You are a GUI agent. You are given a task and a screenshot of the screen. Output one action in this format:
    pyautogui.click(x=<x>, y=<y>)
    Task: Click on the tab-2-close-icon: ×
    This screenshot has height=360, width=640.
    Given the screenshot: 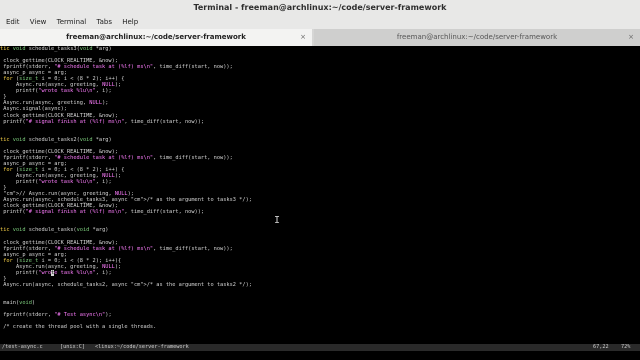 What is the action you would take?
    pyautogui.click(x=631, y=37)
    